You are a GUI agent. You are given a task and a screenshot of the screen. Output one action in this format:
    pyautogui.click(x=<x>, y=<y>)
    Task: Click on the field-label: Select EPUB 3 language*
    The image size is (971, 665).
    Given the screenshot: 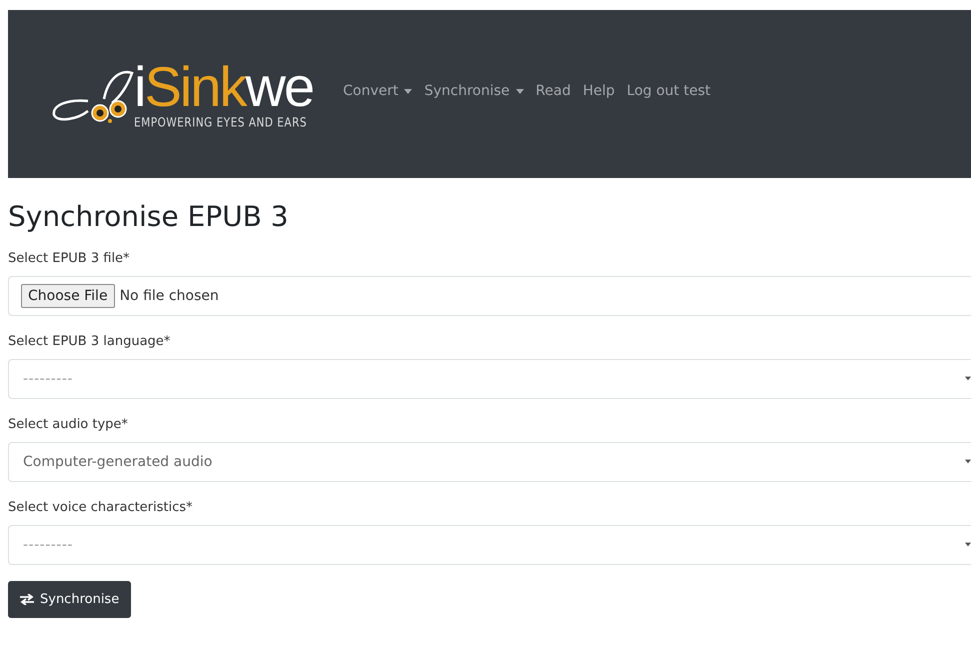 What is the action you would take?
    pyautogui.click(x=90, y=341)
    